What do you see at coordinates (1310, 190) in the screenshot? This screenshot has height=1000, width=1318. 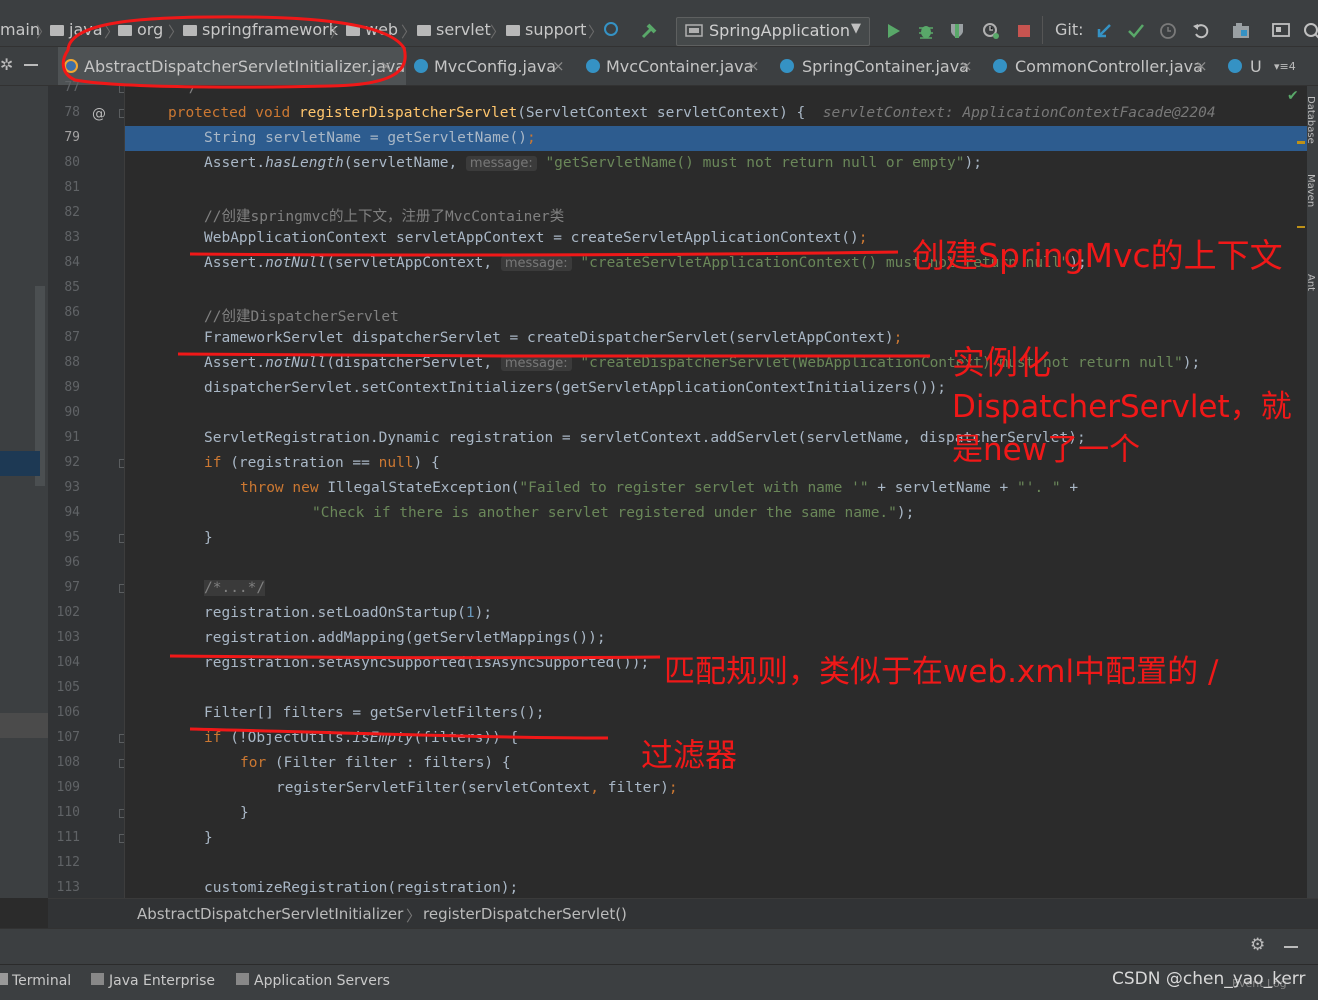 I see `maven-tool-tab: Maven` at bounding box center [1310, 190].